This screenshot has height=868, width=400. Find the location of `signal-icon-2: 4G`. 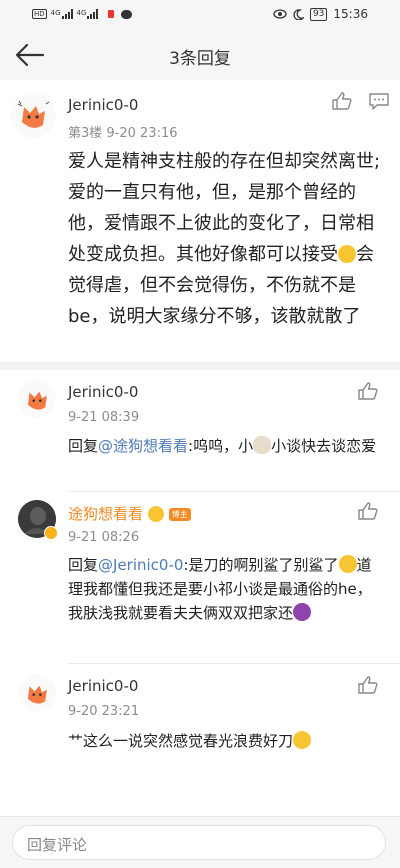

signal-icon-2: 4G is located at coordinates (88, 14).